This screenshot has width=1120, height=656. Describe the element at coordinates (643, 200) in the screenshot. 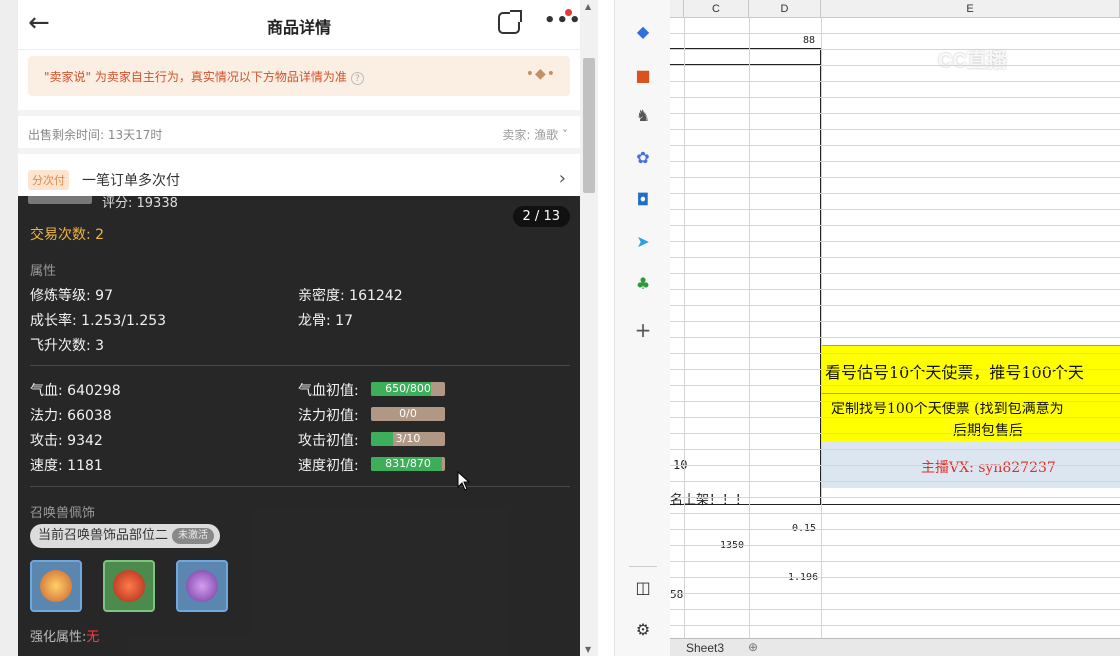

I see `outlook-icon: ◘` at that location.